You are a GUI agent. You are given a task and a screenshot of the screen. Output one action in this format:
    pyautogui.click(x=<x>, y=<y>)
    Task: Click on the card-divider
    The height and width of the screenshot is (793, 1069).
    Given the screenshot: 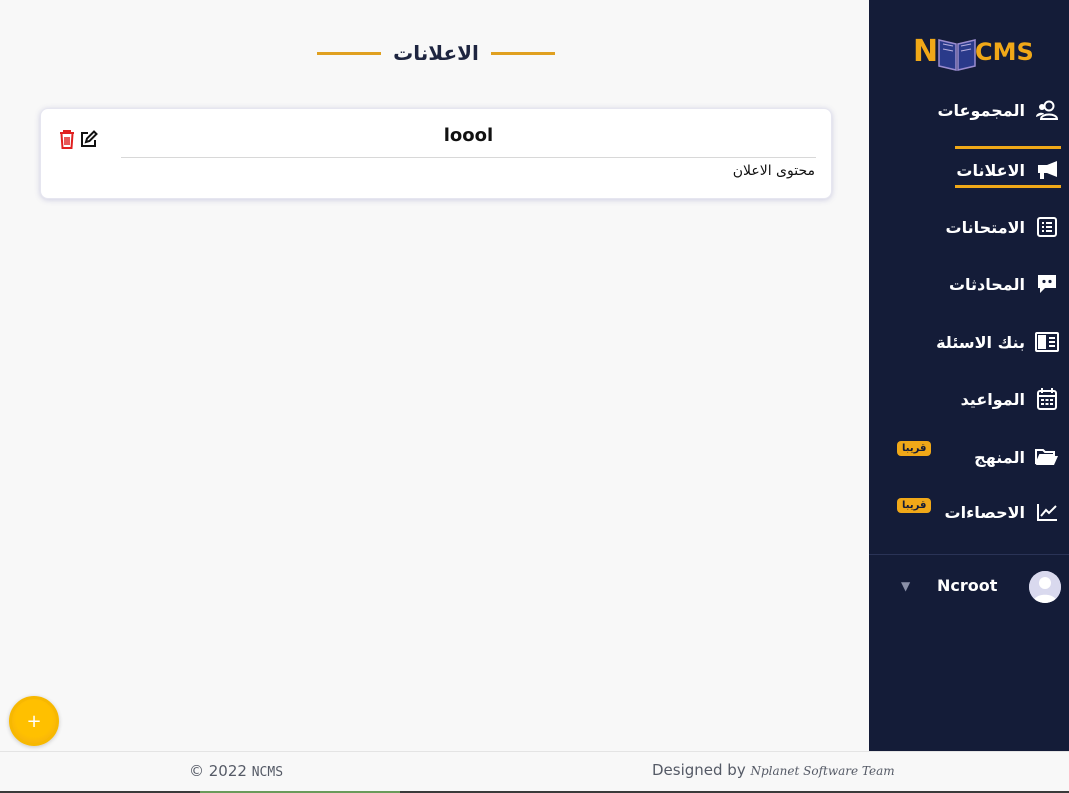 What is the action you would take?
    pyautogui.click(x=468, y=157)
    